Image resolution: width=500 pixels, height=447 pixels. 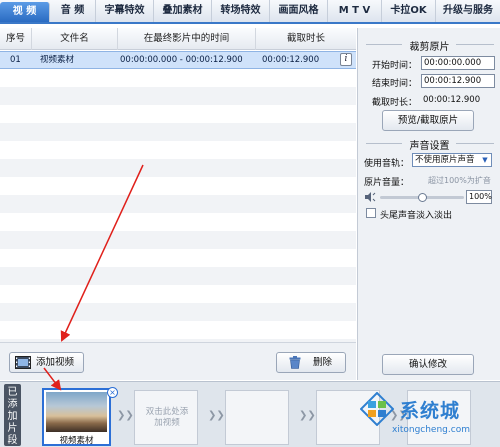 What do you see at coordinates (73, 11) in the screenshot?
I see `tab-audio: 音 频` at bounding box center [73, 11].